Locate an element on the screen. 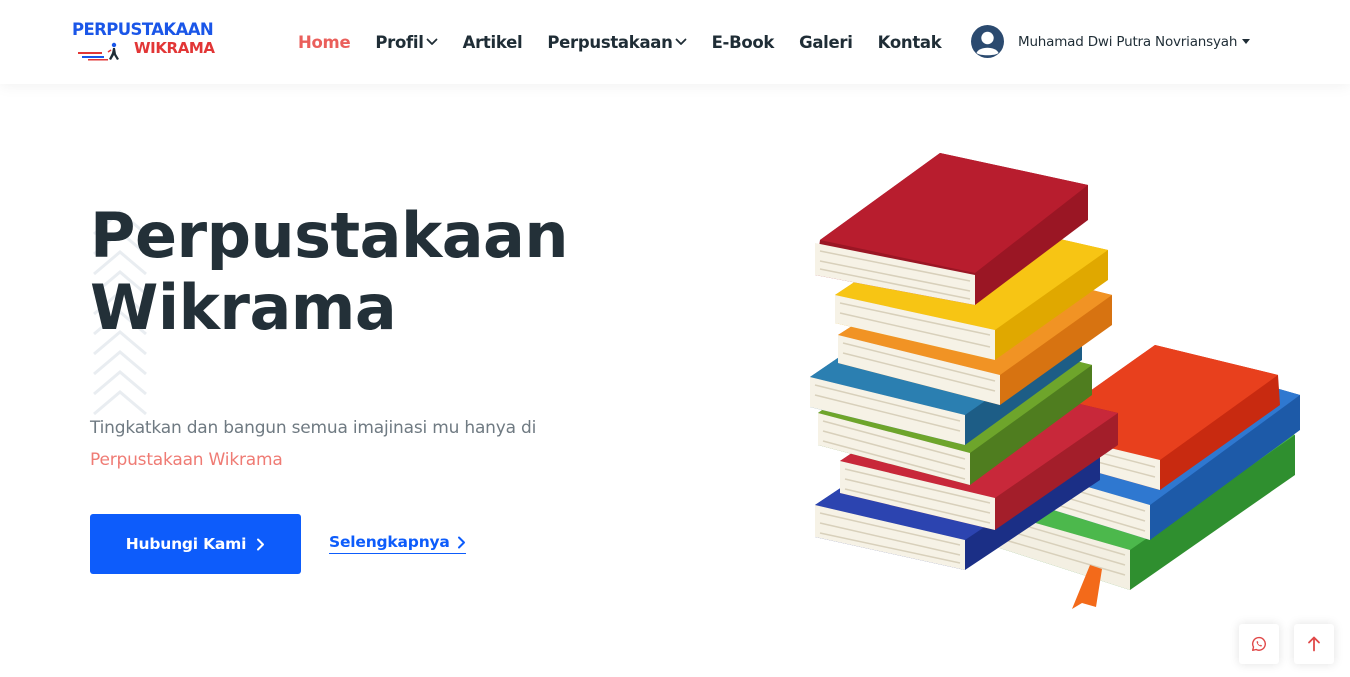  hero-title-line2: Wikrama is located at coordinates (243, 307).